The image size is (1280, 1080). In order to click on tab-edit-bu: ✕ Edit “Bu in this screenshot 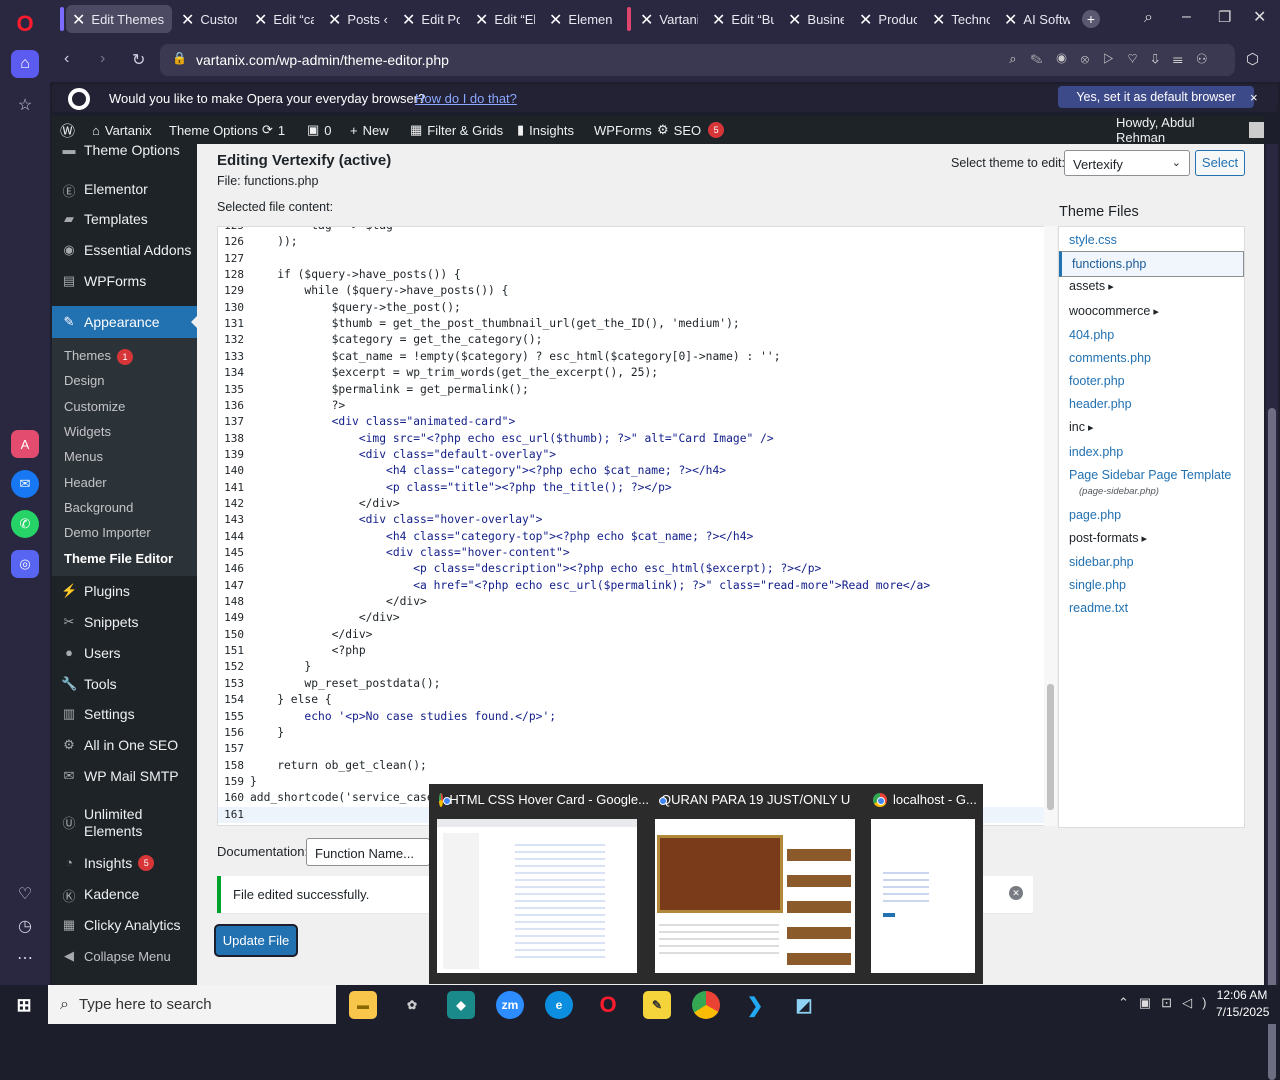, I will do `click(743, 19)`.